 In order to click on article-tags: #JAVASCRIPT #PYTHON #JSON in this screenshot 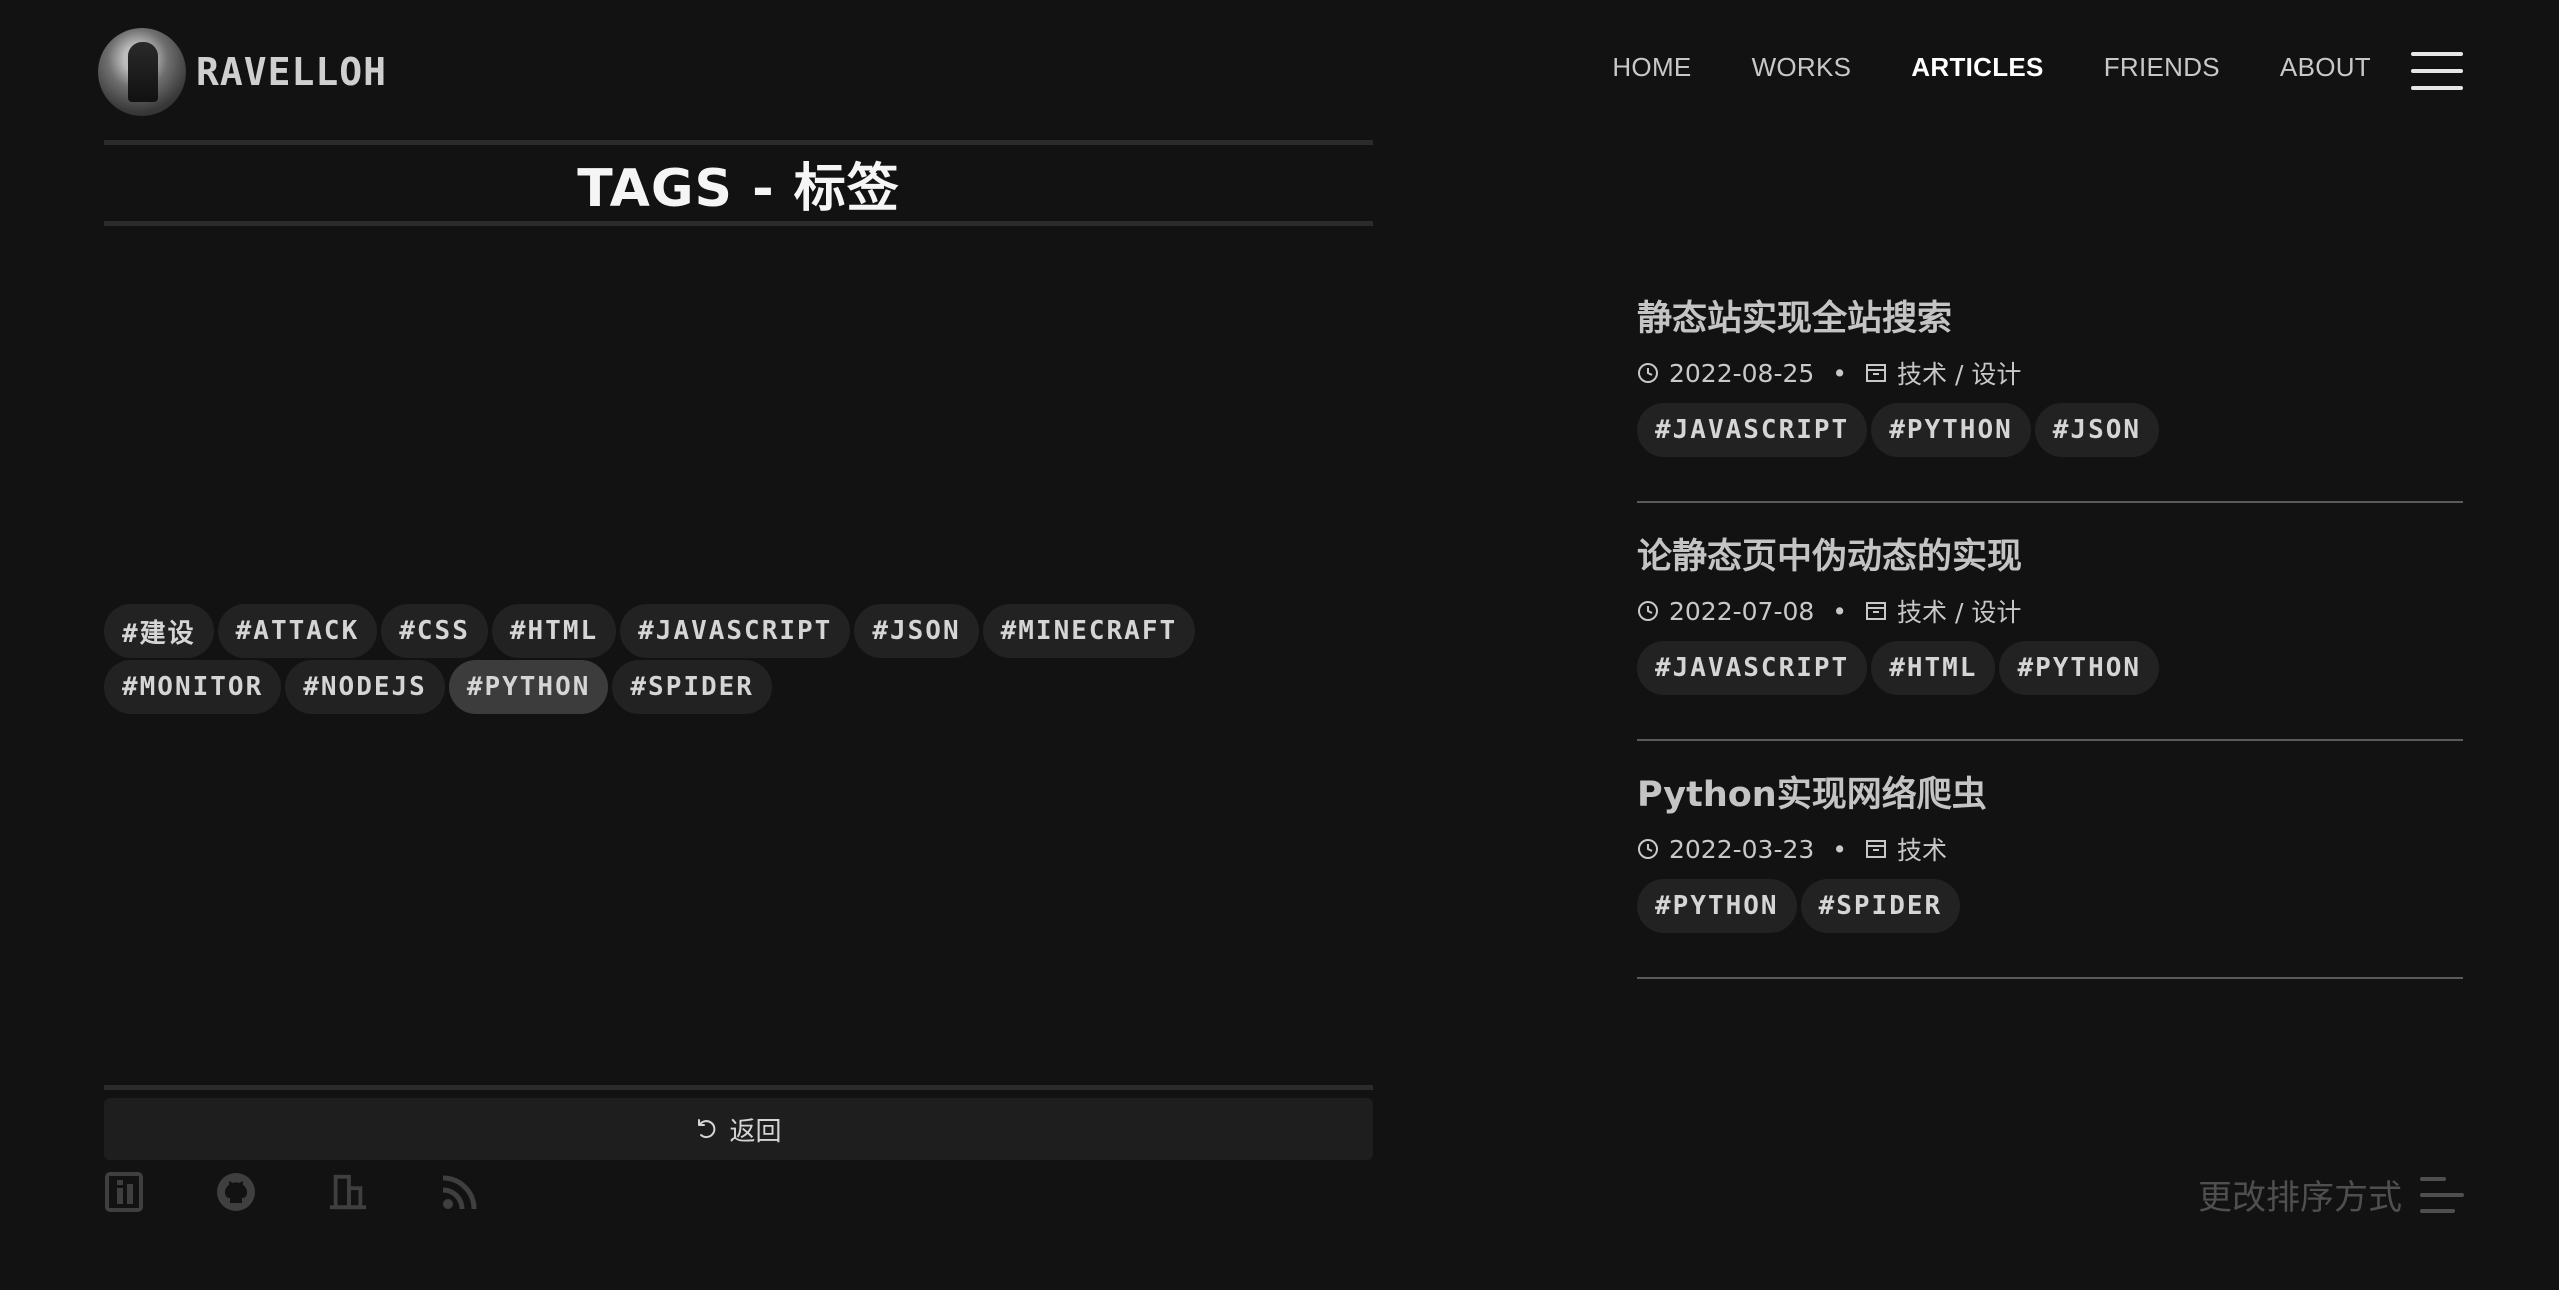, I will do `click(2050, 452)`.